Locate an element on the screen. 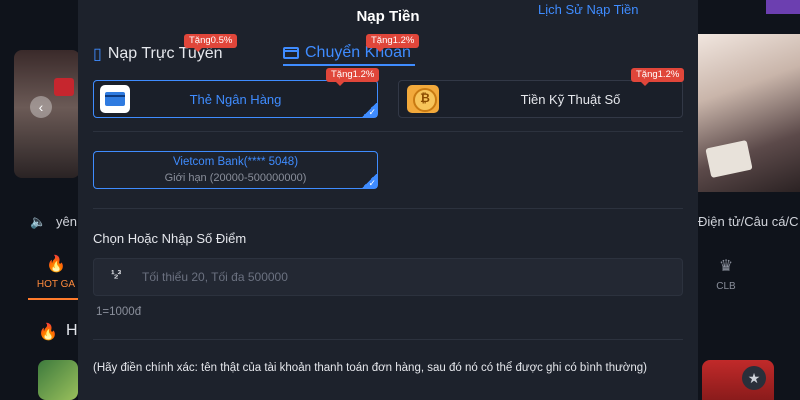 This screenshot has width=800, height=400. numbers-icon: ¹₂³ is located at coordinates (116, 275).